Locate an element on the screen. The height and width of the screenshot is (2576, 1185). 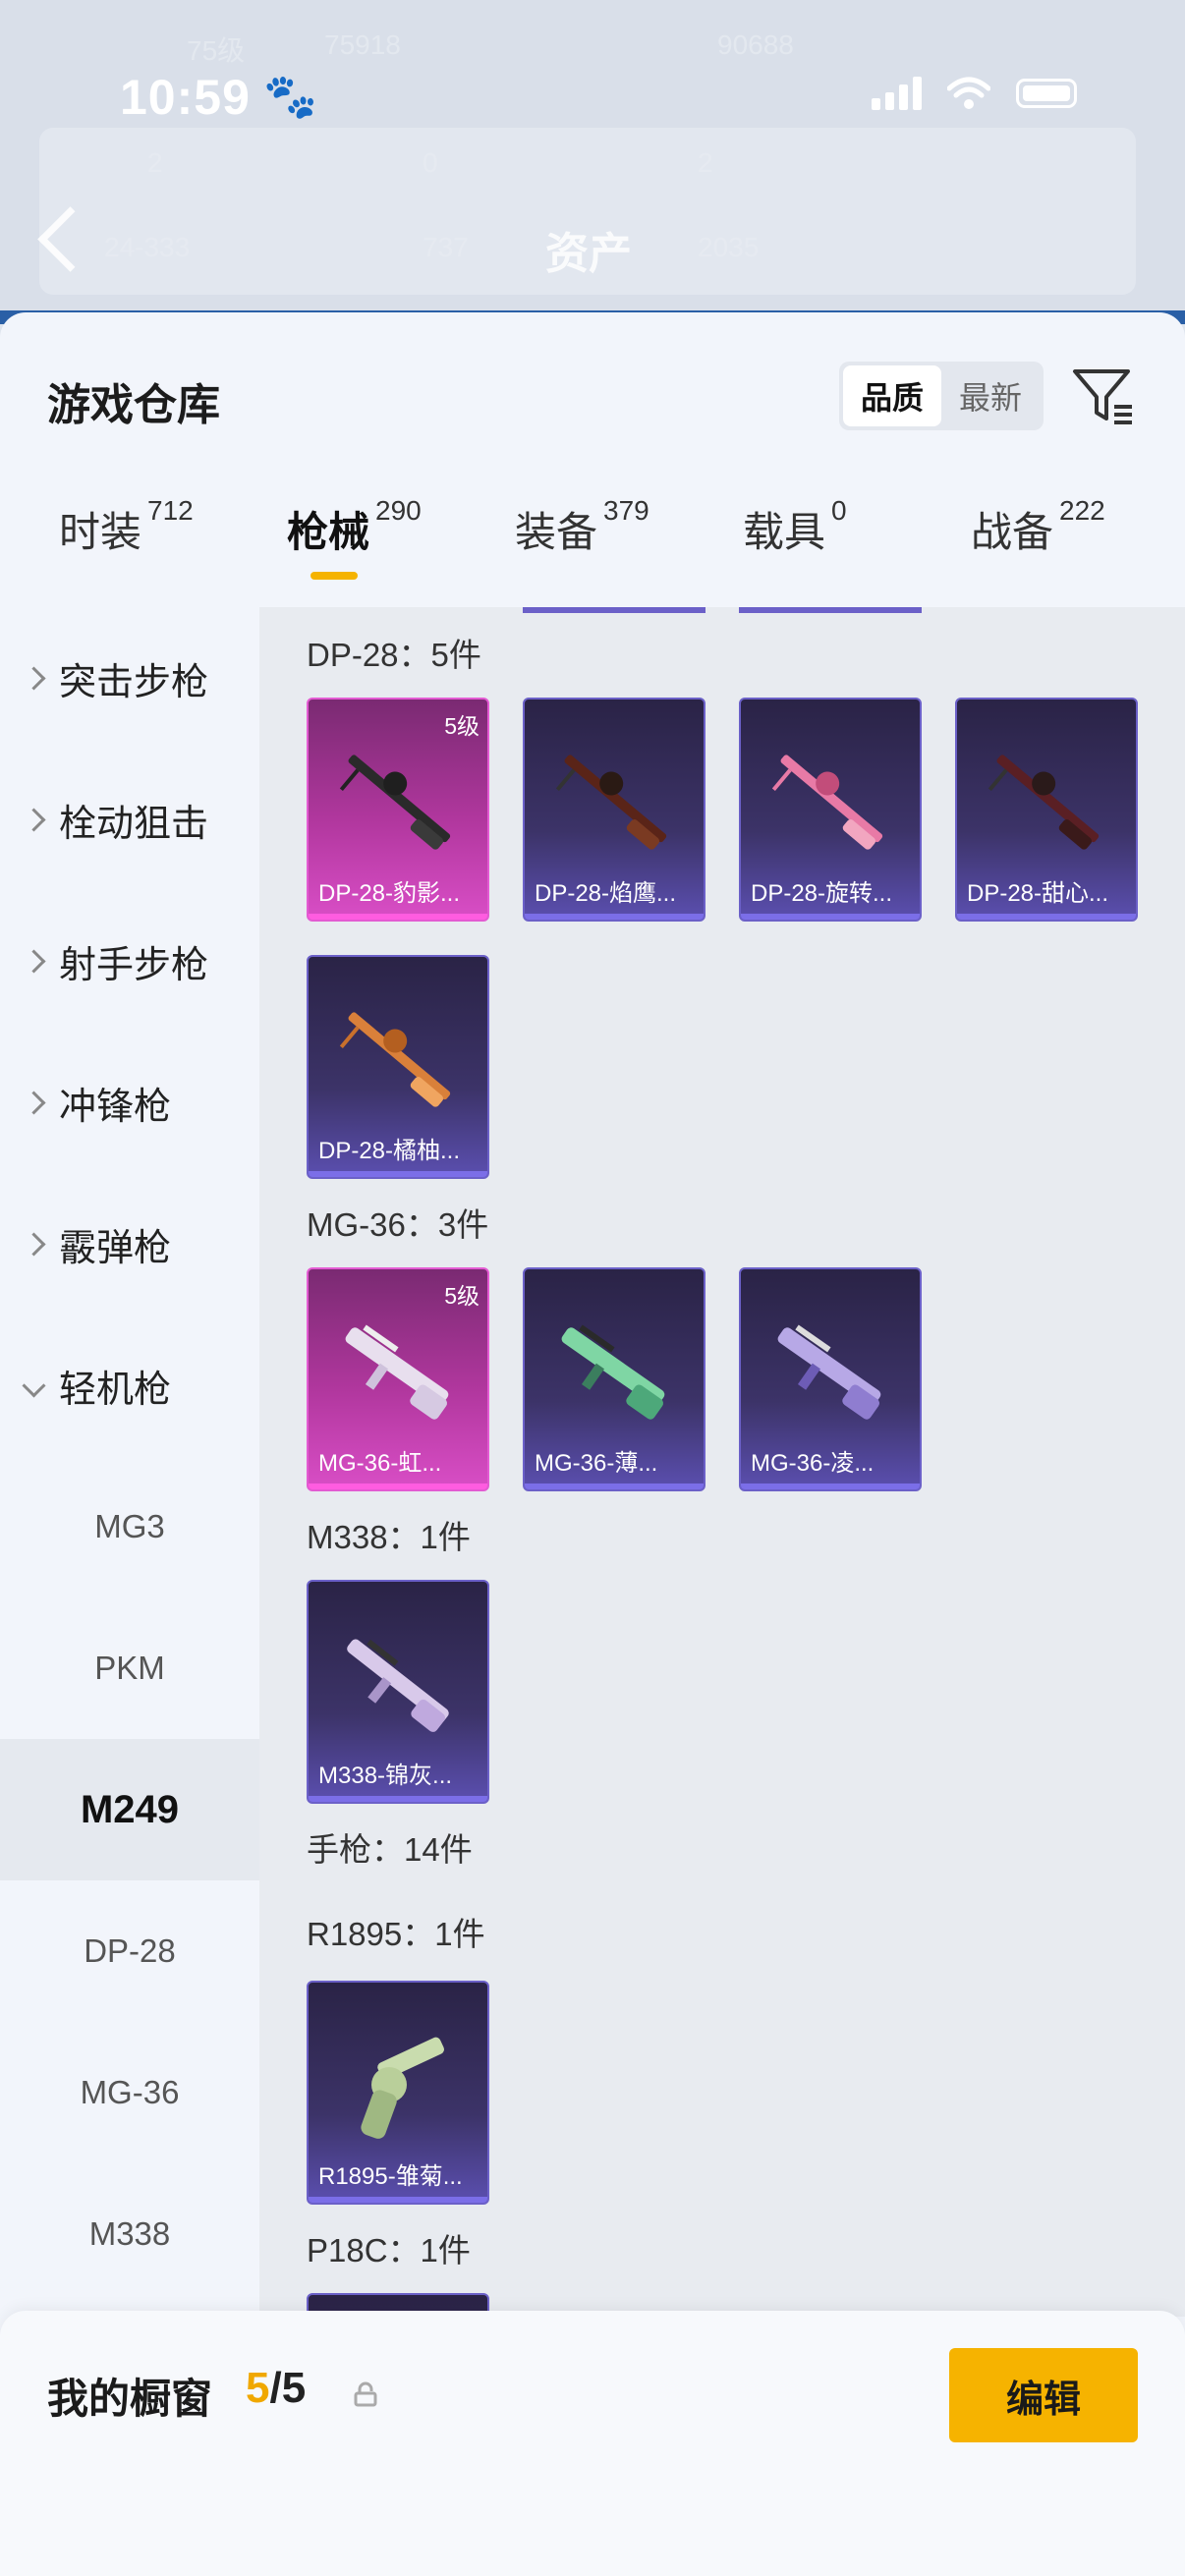
background-text: 75级 is located at coordinates (216, 50).